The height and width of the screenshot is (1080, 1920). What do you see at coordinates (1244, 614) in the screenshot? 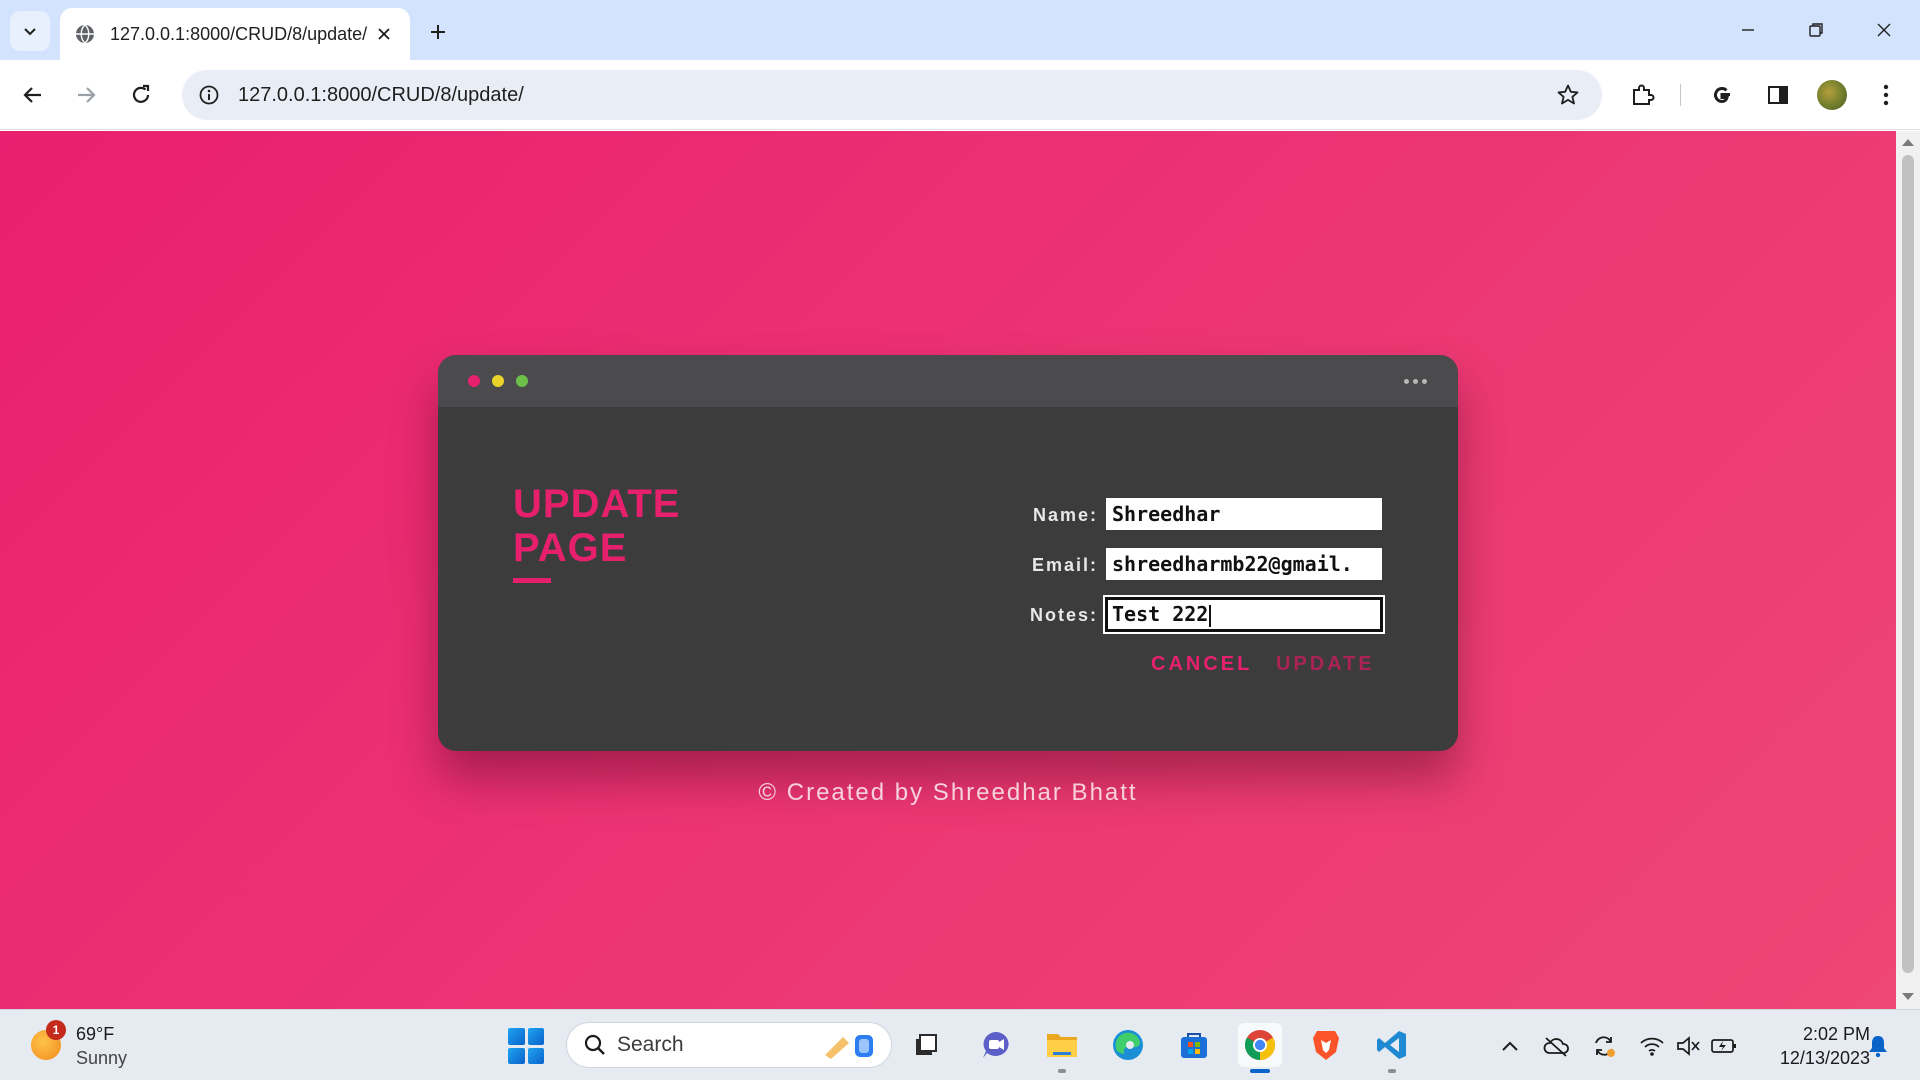
I see `notes-field: Test 222` at bounding box center [1244, 614].